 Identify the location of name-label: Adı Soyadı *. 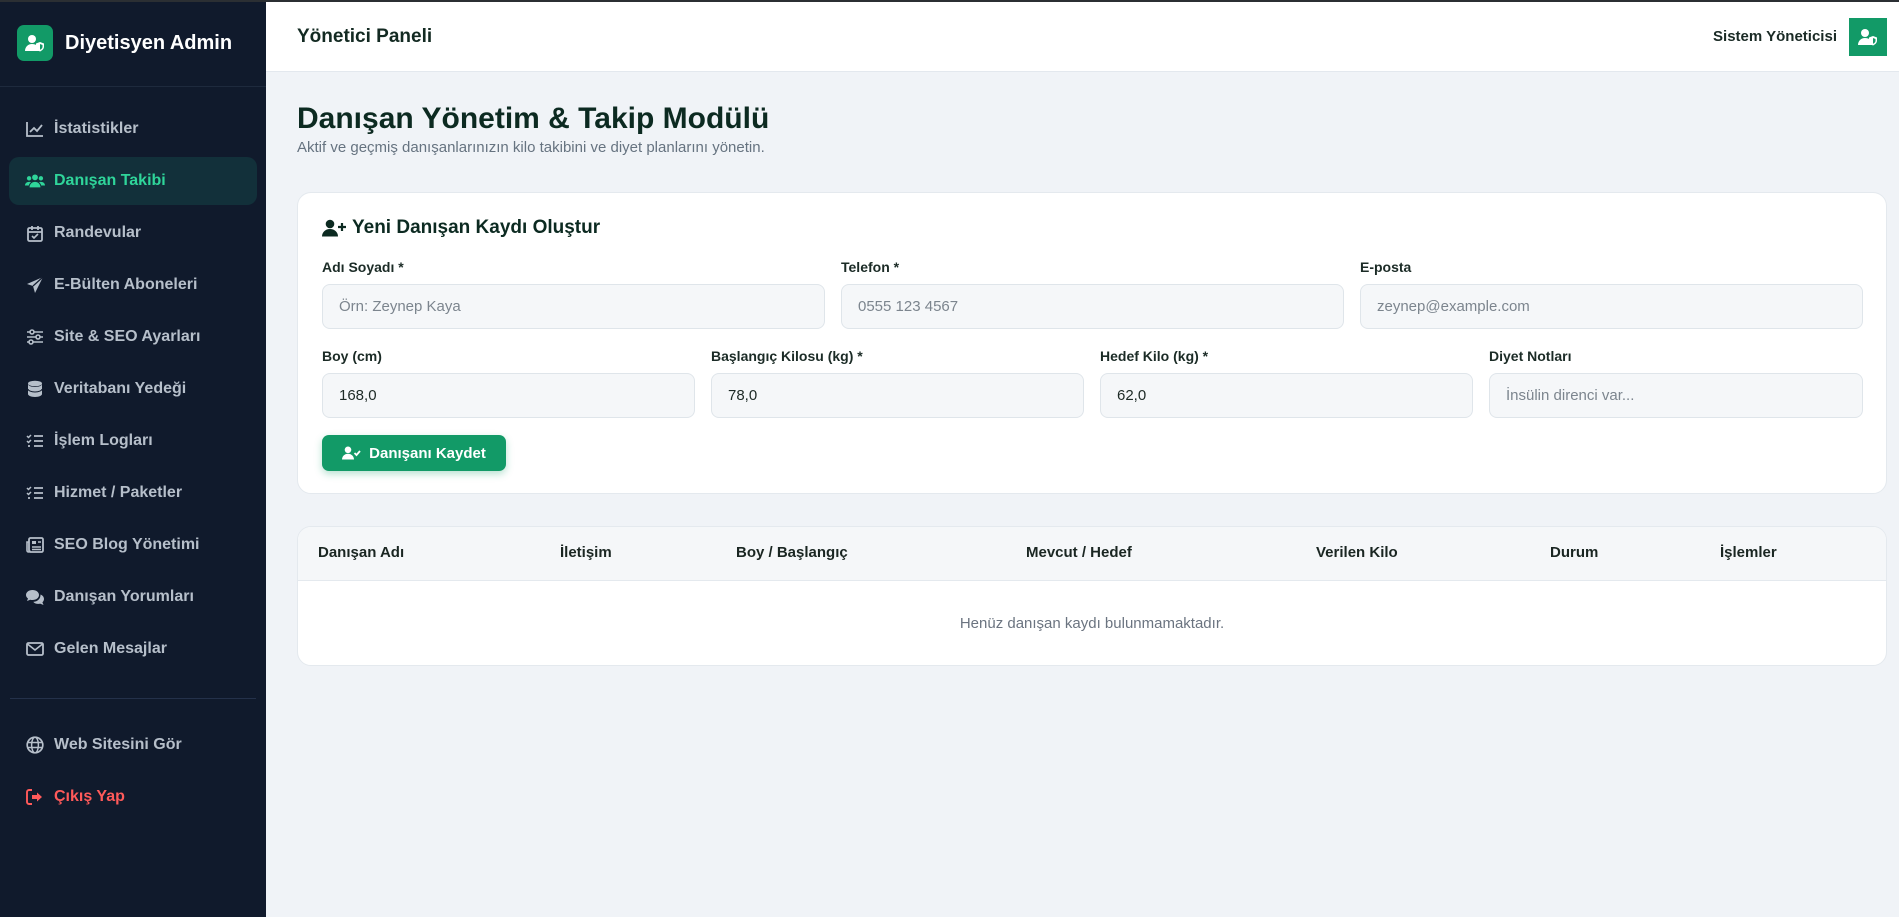
(363, 267).